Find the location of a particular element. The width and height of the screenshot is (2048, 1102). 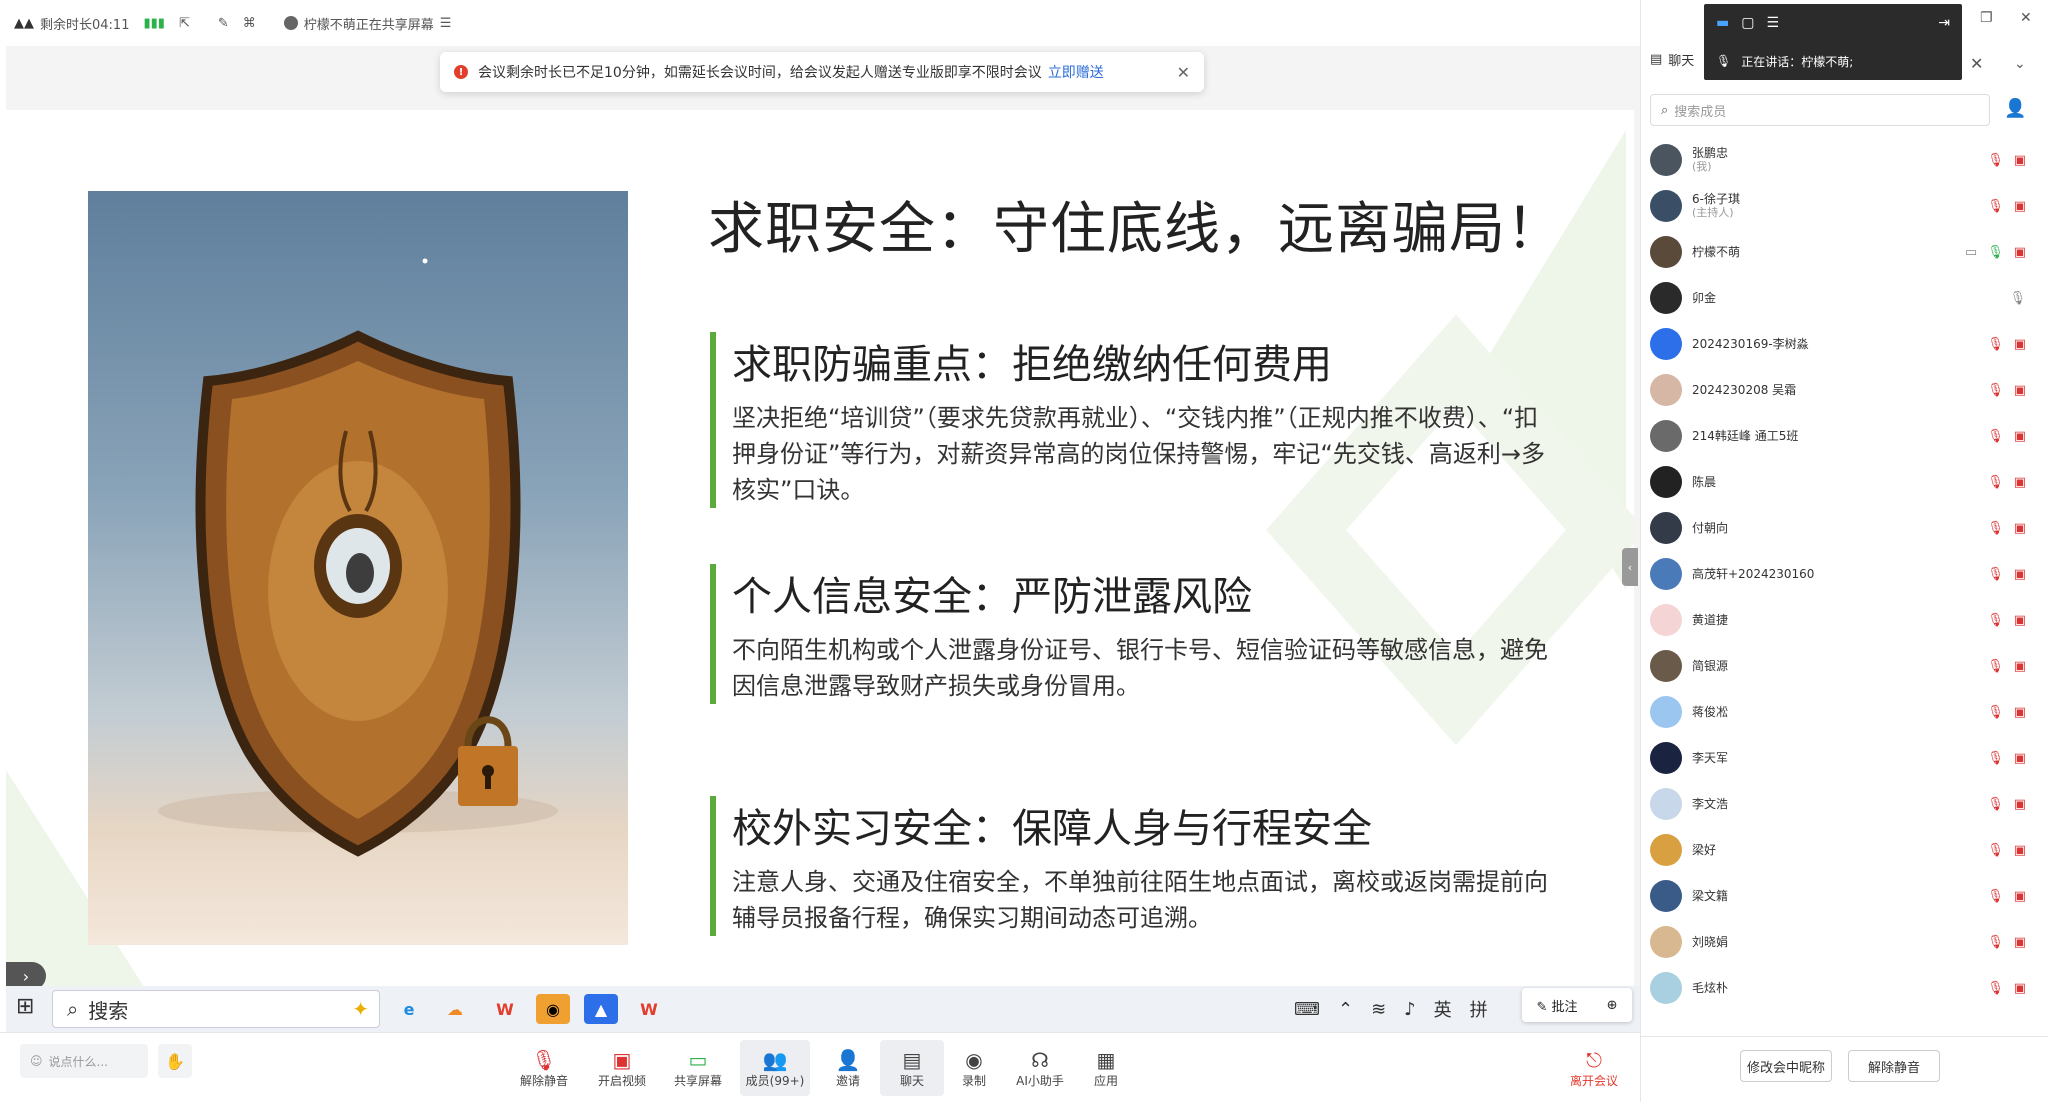

windows-start-icon: ⊞ is located at coordinates (25, 1006).